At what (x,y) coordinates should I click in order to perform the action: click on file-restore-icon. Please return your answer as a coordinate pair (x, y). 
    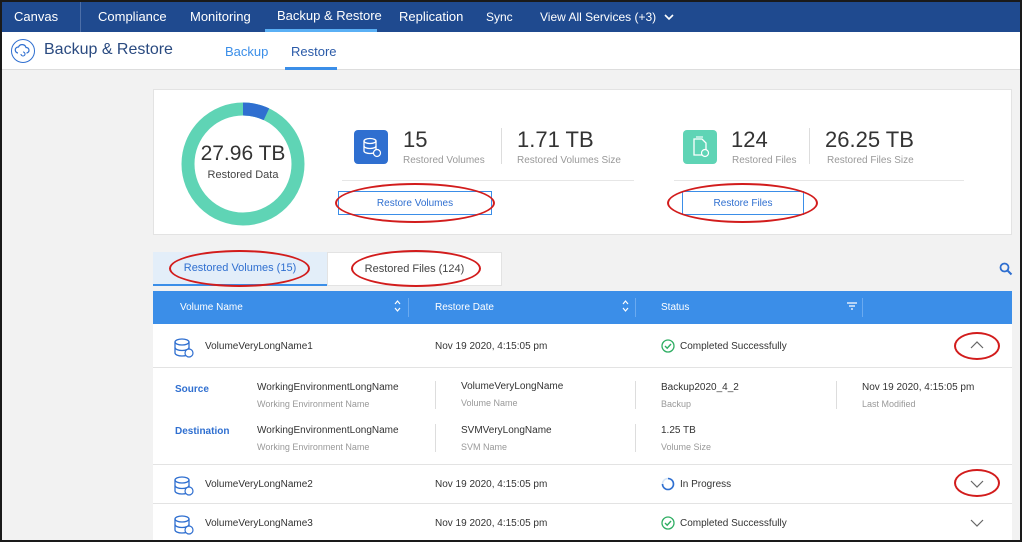
    Looking at the image, I should click on (700, 147).